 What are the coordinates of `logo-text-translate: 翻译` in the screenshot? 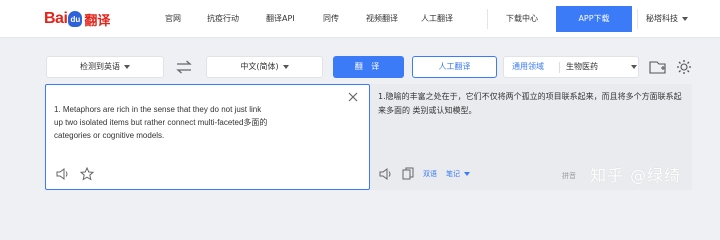 It's located at (97, 21).